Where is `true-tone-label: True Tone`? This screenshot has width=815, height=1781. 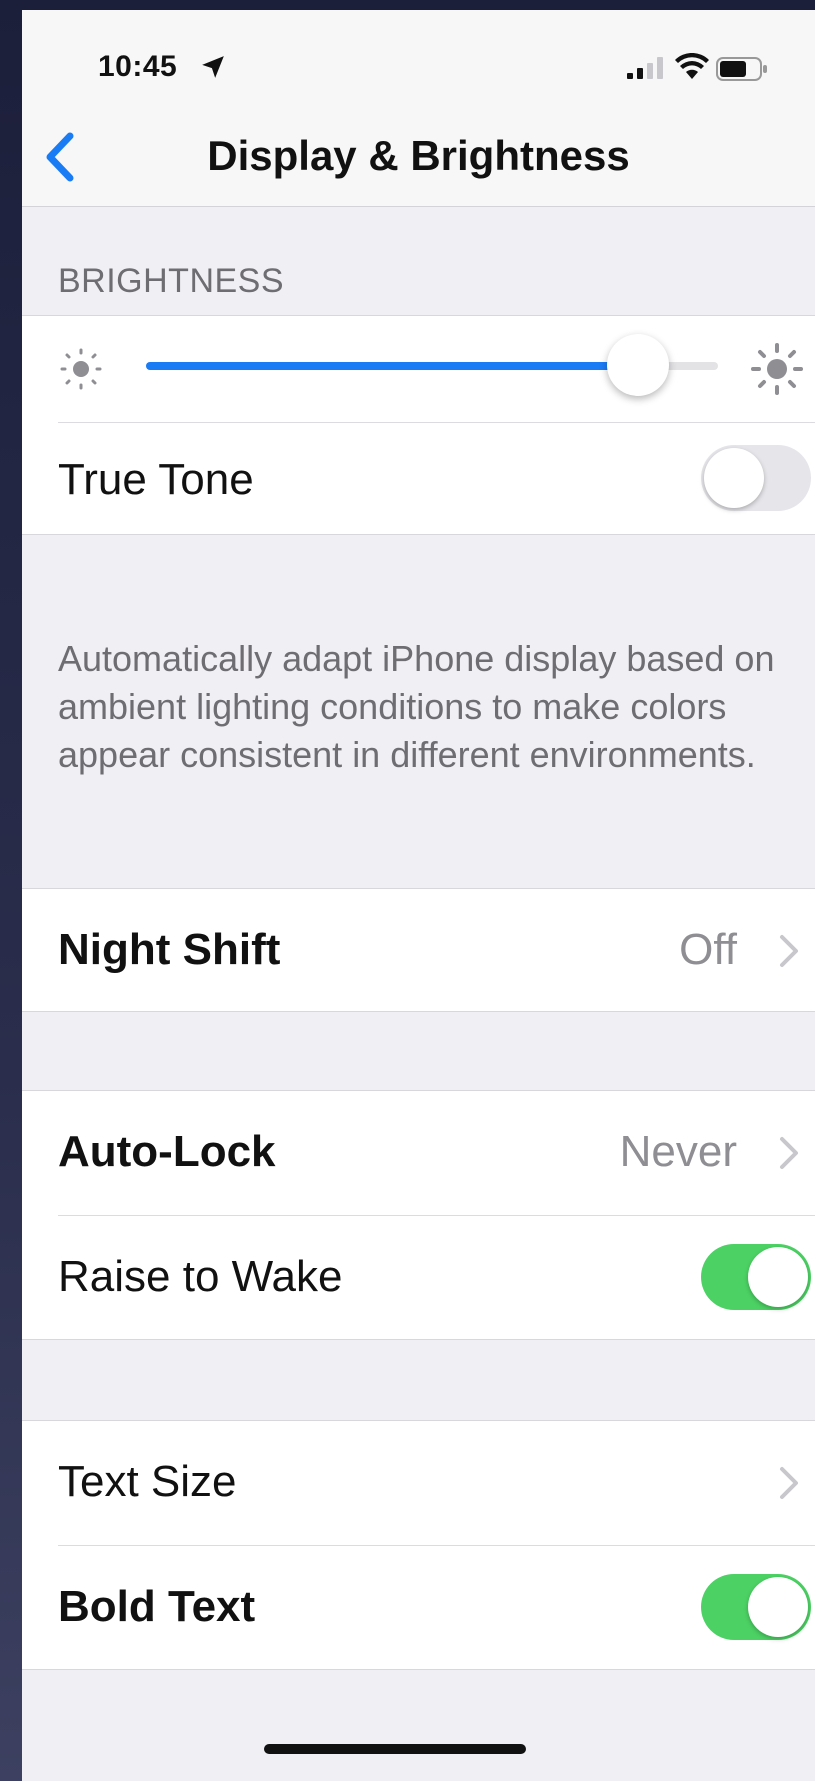
true-tone-label: True Tone is located at coordinates (156, 479).